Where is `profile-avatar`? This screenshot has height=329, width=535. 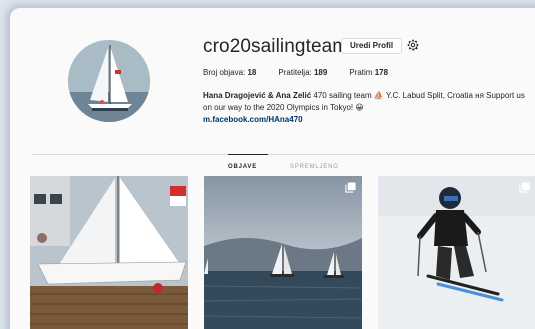
profile-avatar is located at coordinates (109, 81).